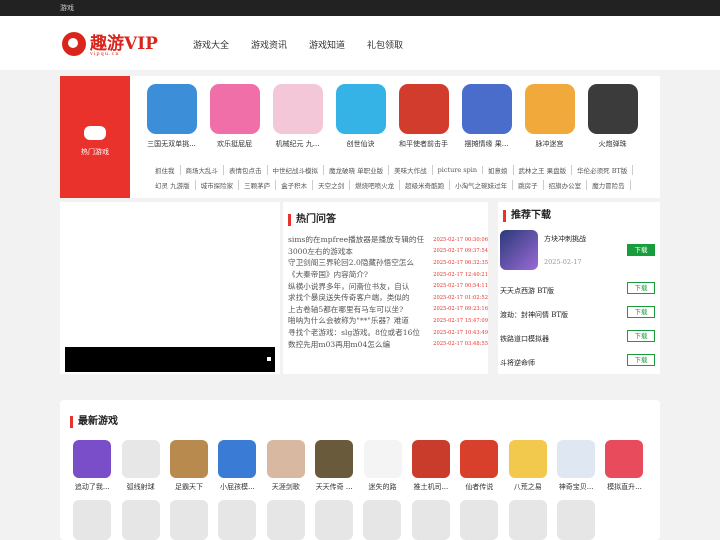 This screenshot has width=720, height=540. I want to click on qa-item: 求找个暴戾送失传奇客户端，类似的 2025-02-17 01:02:52, so click(388, 298).